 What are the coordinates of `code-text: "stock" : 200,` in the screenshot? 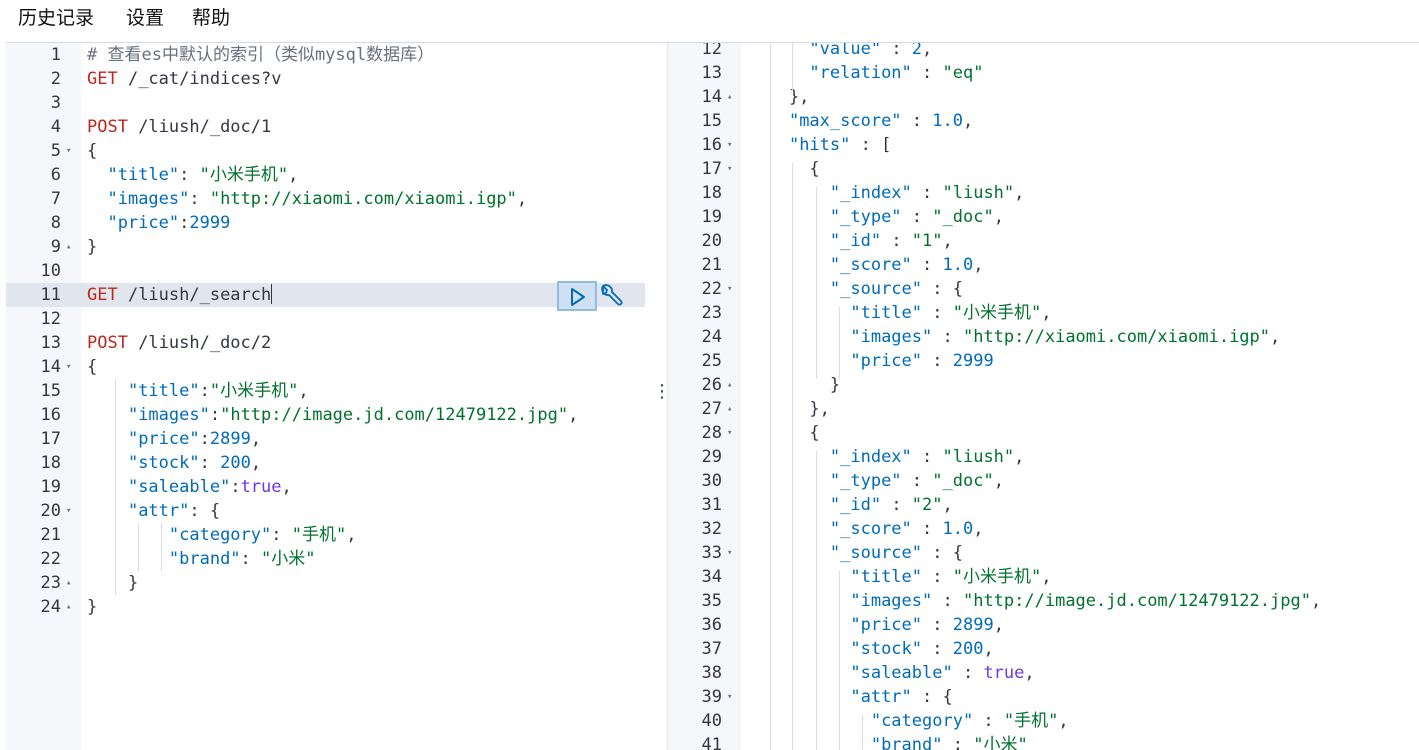 It's located at (870, 649).